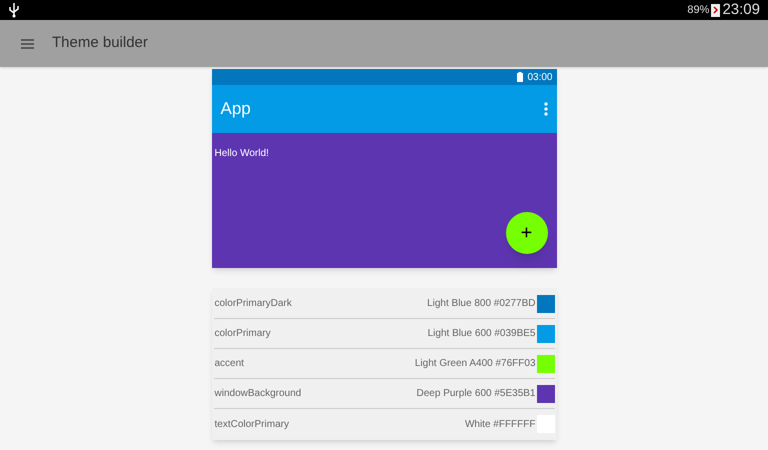 The image size is (768, 450). What do you see at coordinates (476, 394) in the screenshot?
I see `color-value: Deep Purple 600 #5E35B1` at bounding box center [476, 394].